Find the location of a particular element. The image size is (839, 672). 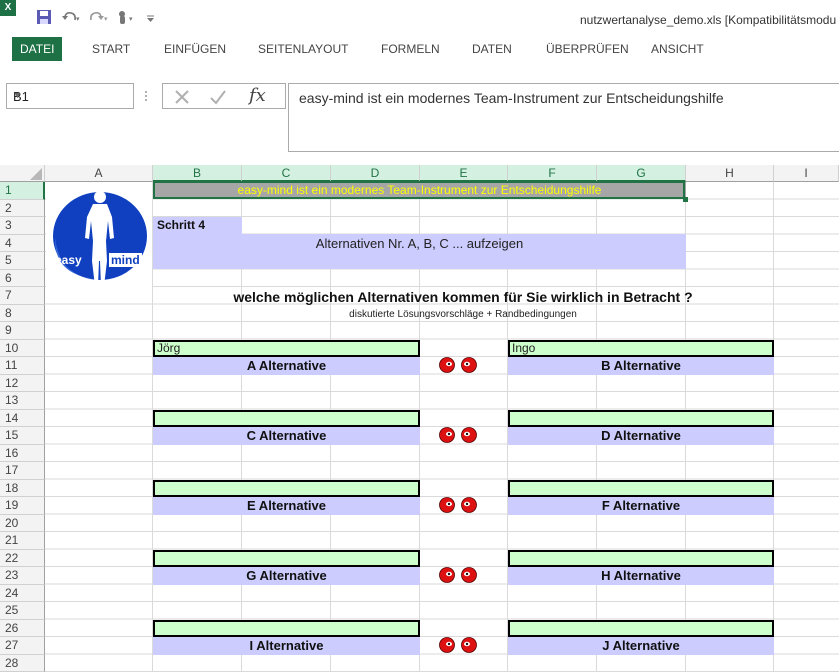

row-header-2: 2 is located at coordinates (22, 208).